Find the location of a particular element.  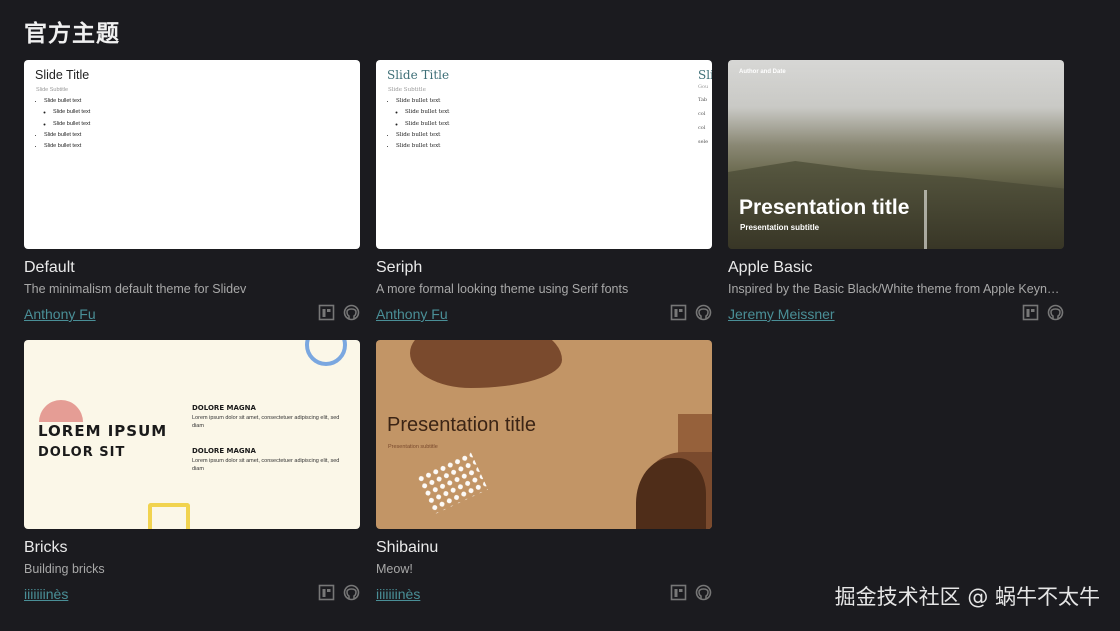

dot-pattern-shape is located at coordinates (452, 483).